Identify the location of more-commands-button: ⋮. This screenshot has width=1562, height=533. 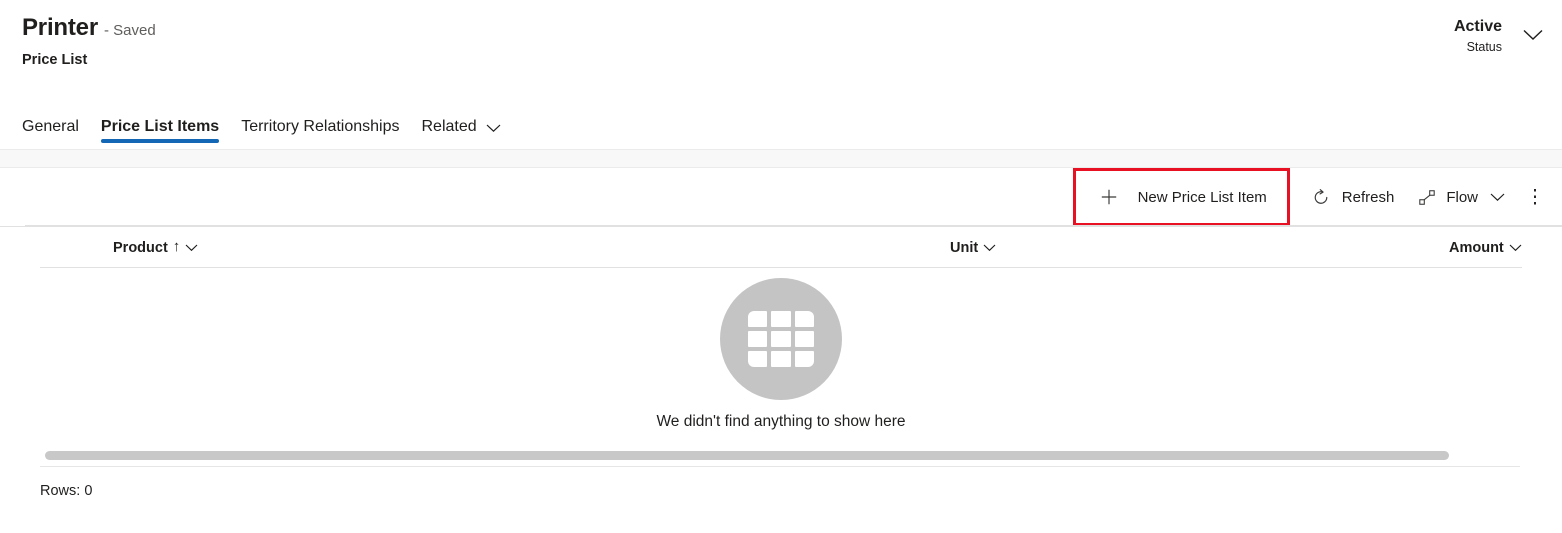
(1535, 197).